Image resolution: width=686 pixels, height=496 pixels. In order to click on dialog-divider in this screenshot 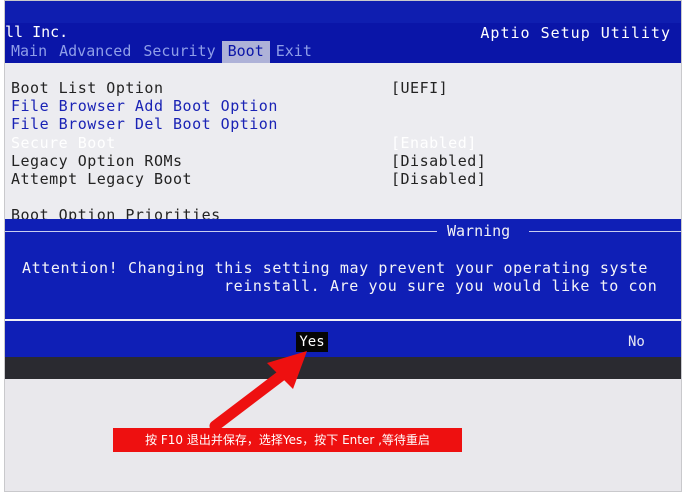, I will do `click(343, 320)`.